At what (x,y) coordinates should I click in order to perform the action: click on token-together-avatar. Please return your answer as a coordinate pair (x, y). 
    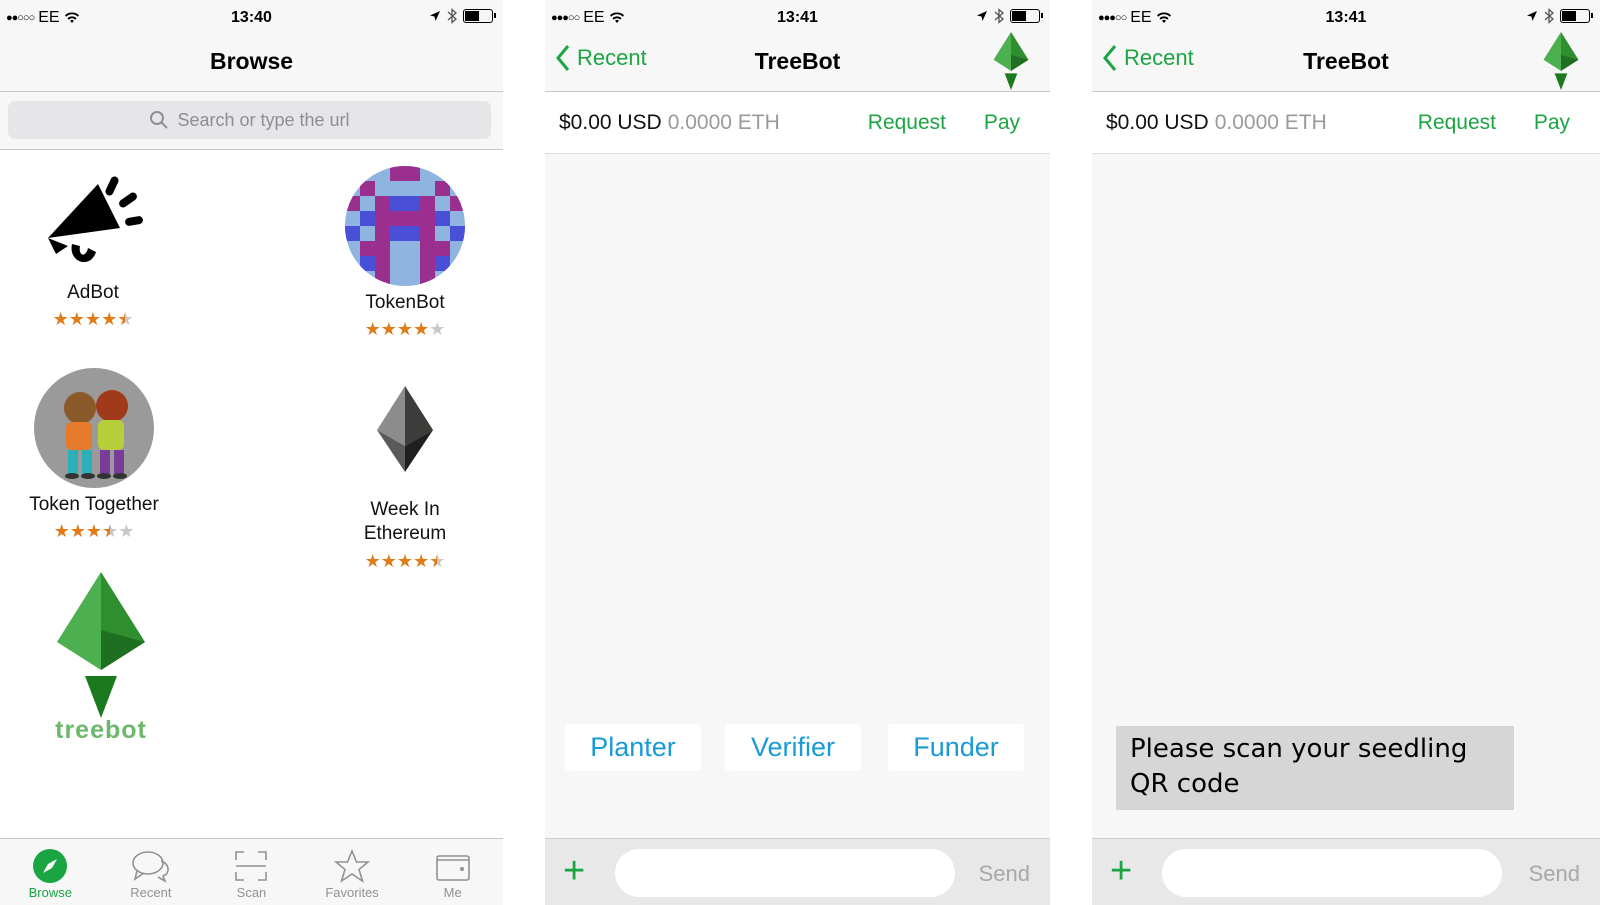
    Looking at the image, I should click on (94, 428).